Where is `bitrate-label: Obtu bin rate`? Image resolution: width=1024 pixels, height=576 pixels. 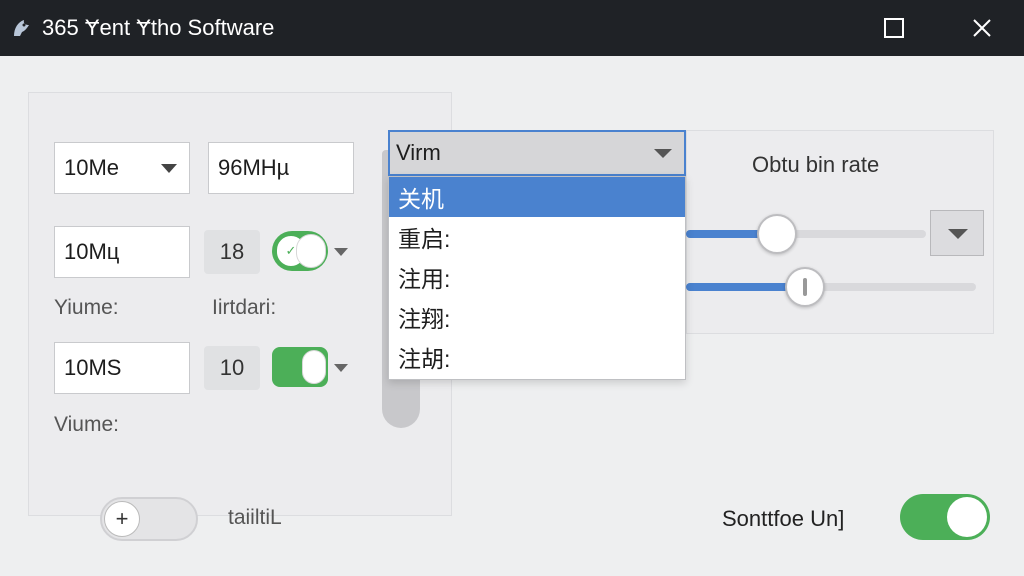
bitrate-label: Obtu bin rate is located at coordinates (816, 164).